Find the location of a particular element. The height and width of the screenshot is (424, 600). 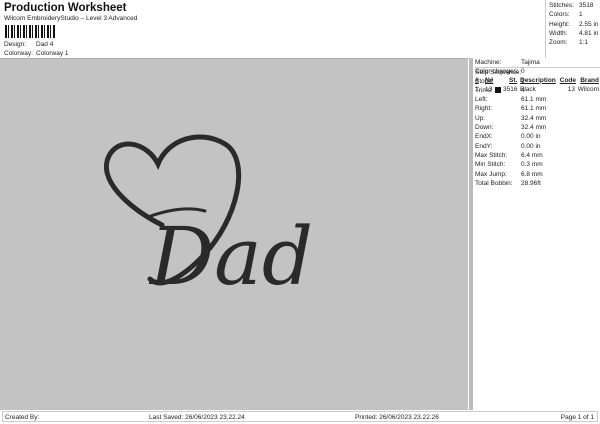

design-value: Dad 4 is located at coordinates (45, 44).